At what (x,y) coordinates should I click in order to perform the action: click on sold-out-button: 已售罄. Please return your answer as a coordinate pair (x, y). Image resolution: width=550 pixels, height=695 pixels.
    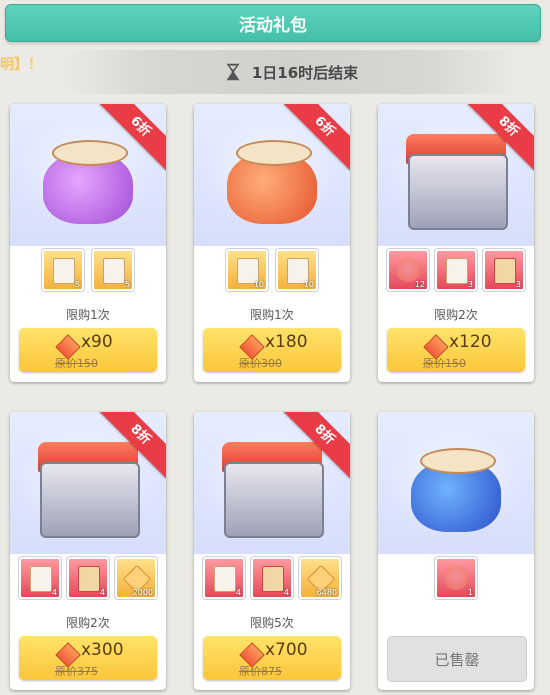
    Looking at the image, I should click on (457, 659).